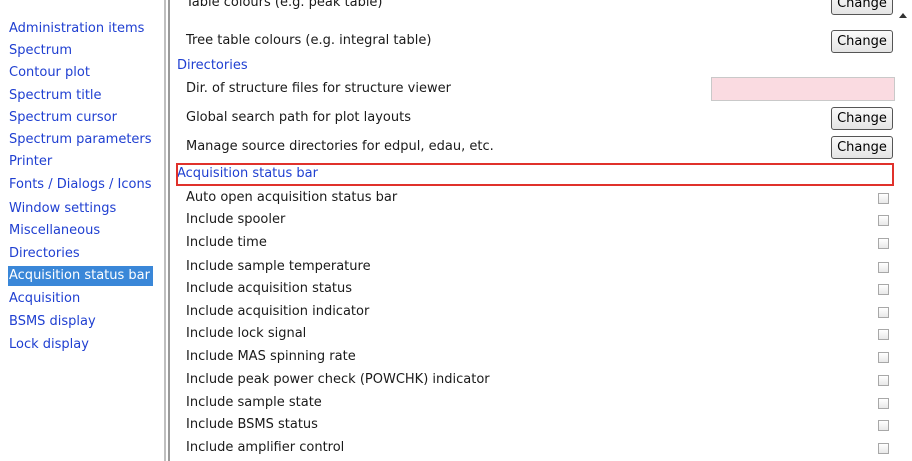  Describe the element at coordinates (883, 267) in the screenshot. I see `include-sample-temperature-checkbox` at that location.